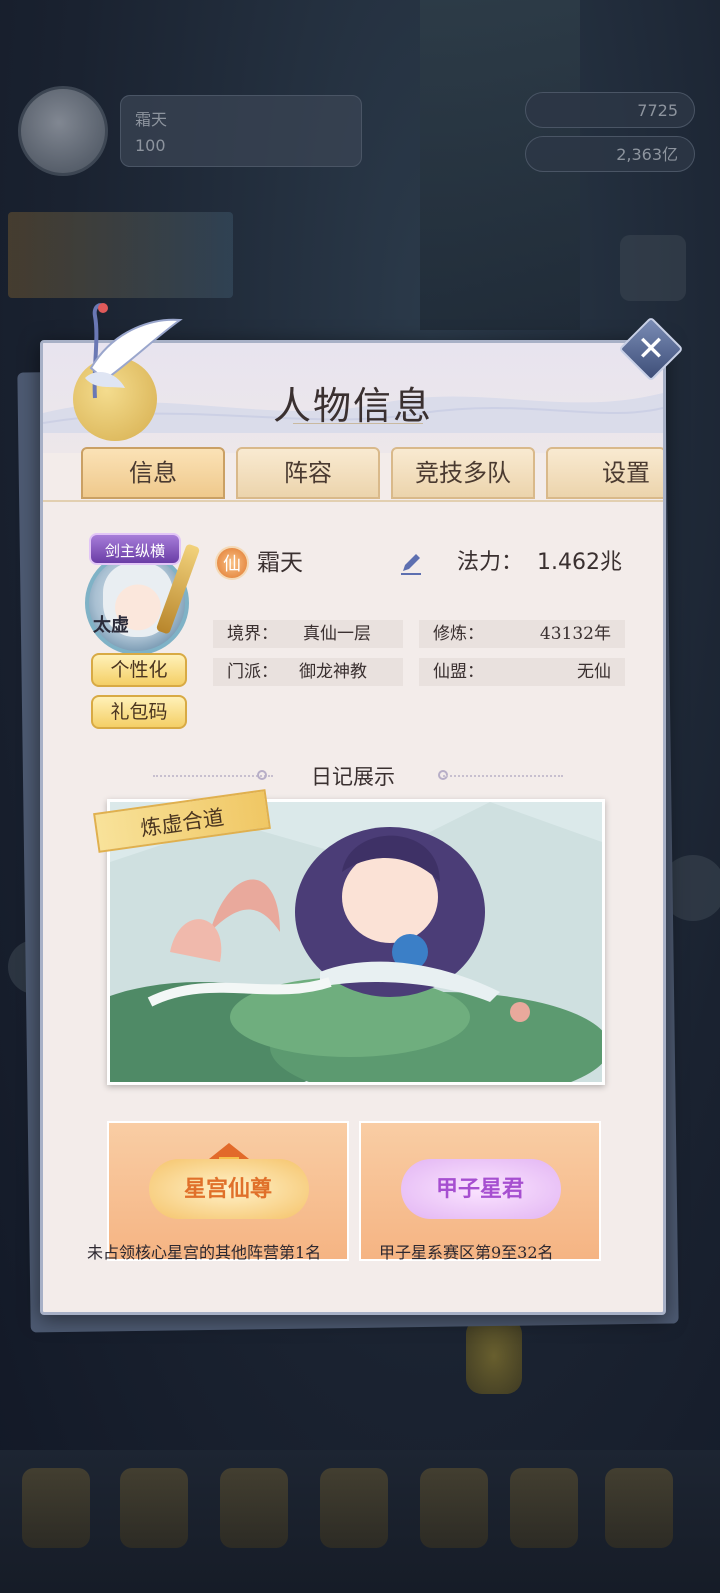  Describe the element at coordinates (280, 563) in the screenshot. I see `player-name: 霜天` at that location.